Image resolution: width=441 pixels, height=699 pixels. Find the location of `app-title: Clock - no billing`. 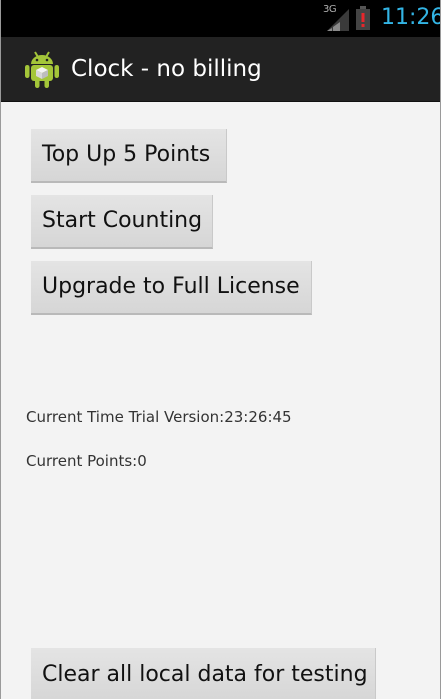

app-title: Clock - no billing is located at coordinates (166, 69).